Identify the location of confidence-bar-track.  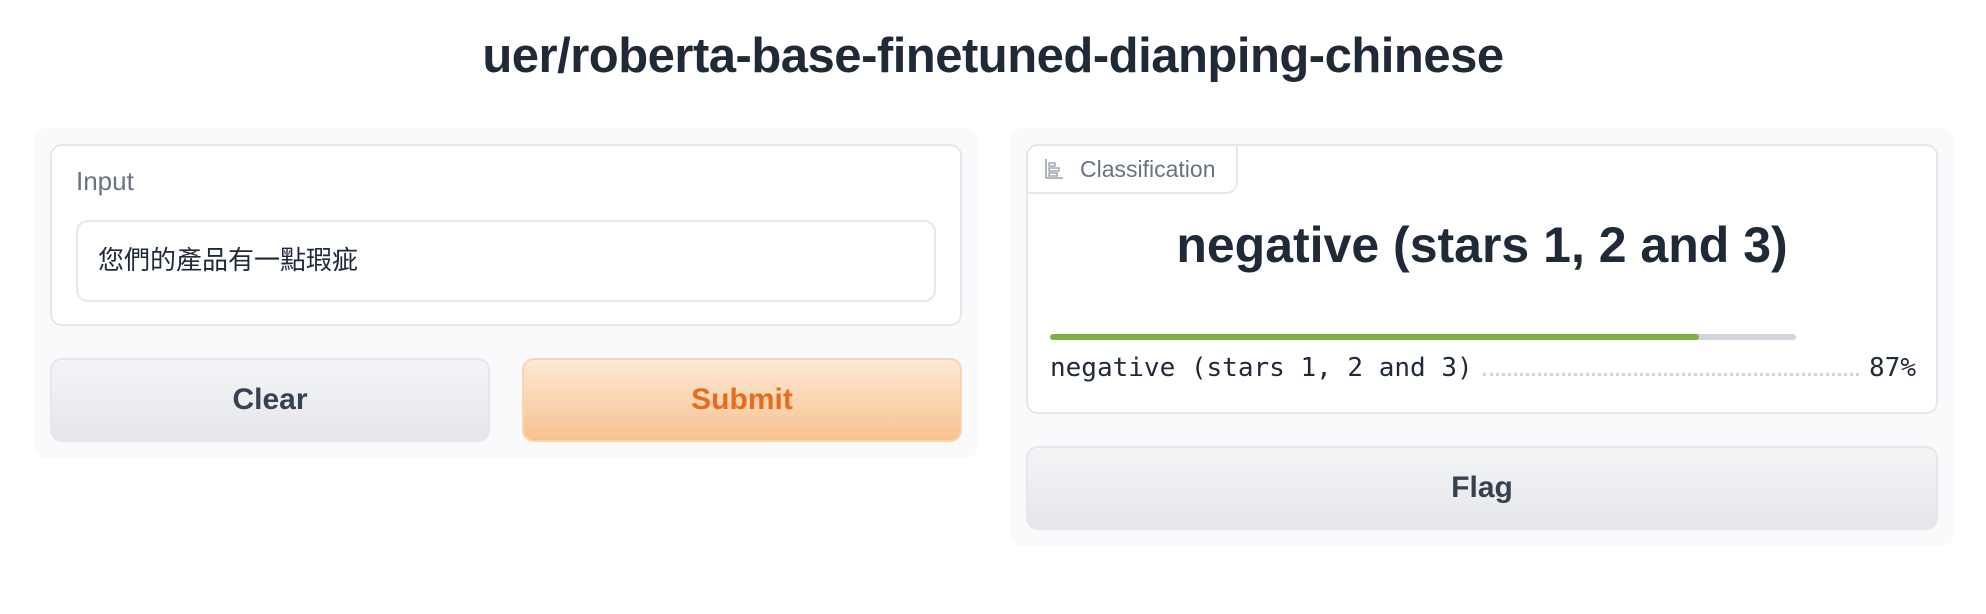
(1423, 337).